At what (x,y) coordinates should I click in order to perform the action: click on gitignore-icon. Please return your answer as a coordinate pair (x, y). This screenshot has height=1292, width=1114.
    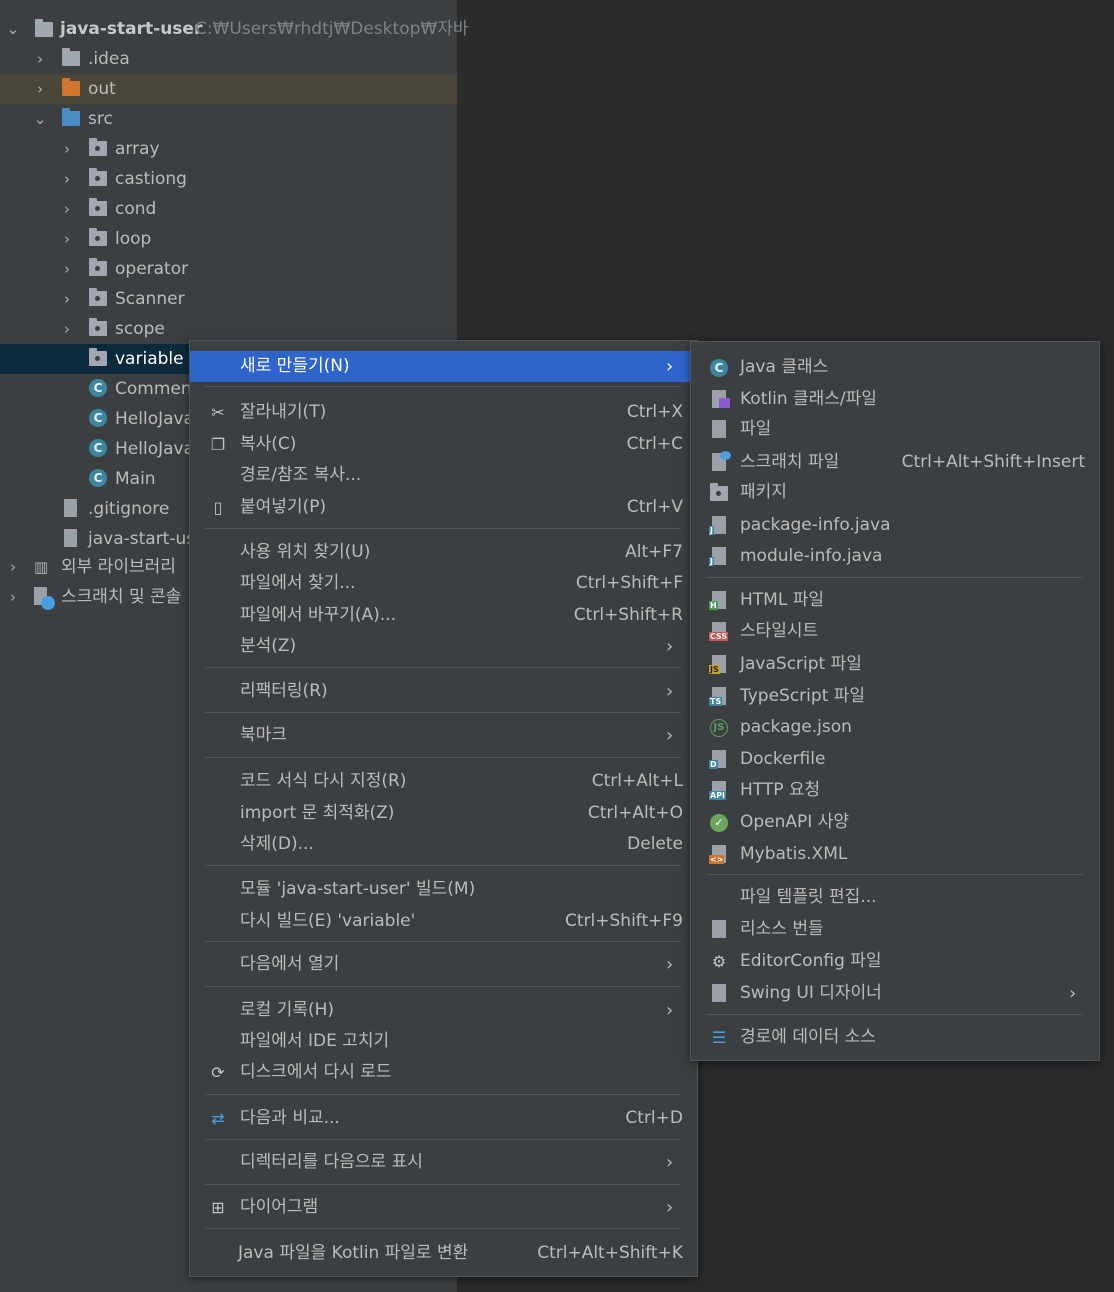
    Looking at the image, I should click on (70, 508).